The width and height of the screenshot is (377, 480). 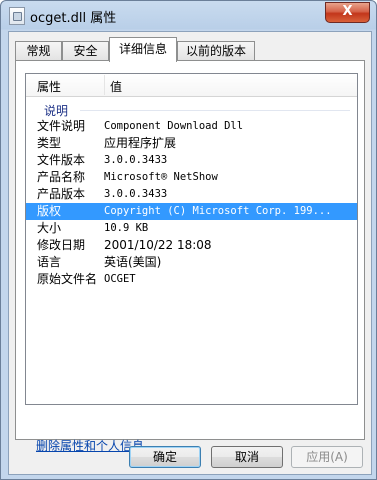 What do you see at coordinates (158, 245) in the screenshot?
I see `property-value: 2001/10/22 18:08` at bounding box center [158, 245].